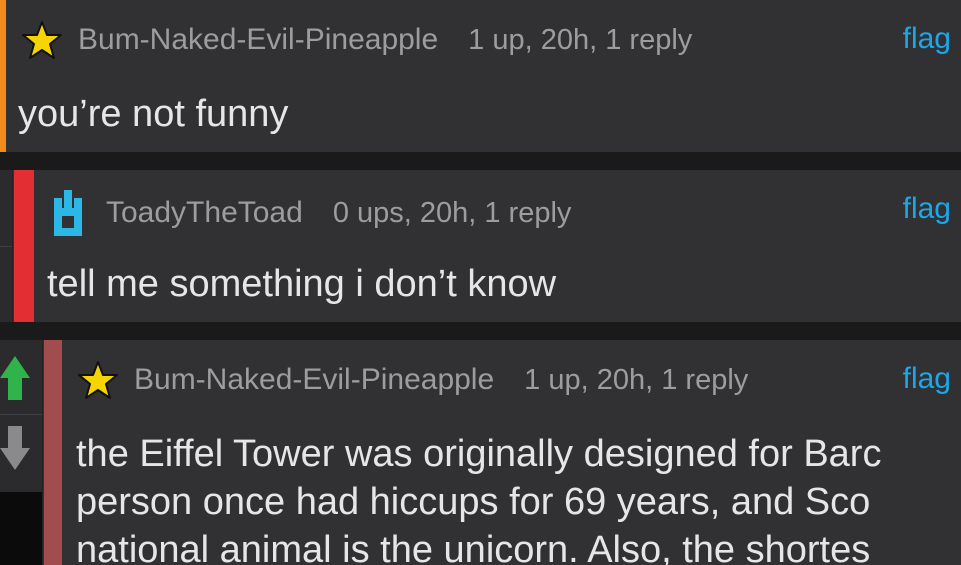 Image resolution: width=961 pixels, height=565 pixels. Describe the element at coordinates (302, 284) in the screenshot. I see `comment-body: tell me something i don’t know` at that location.